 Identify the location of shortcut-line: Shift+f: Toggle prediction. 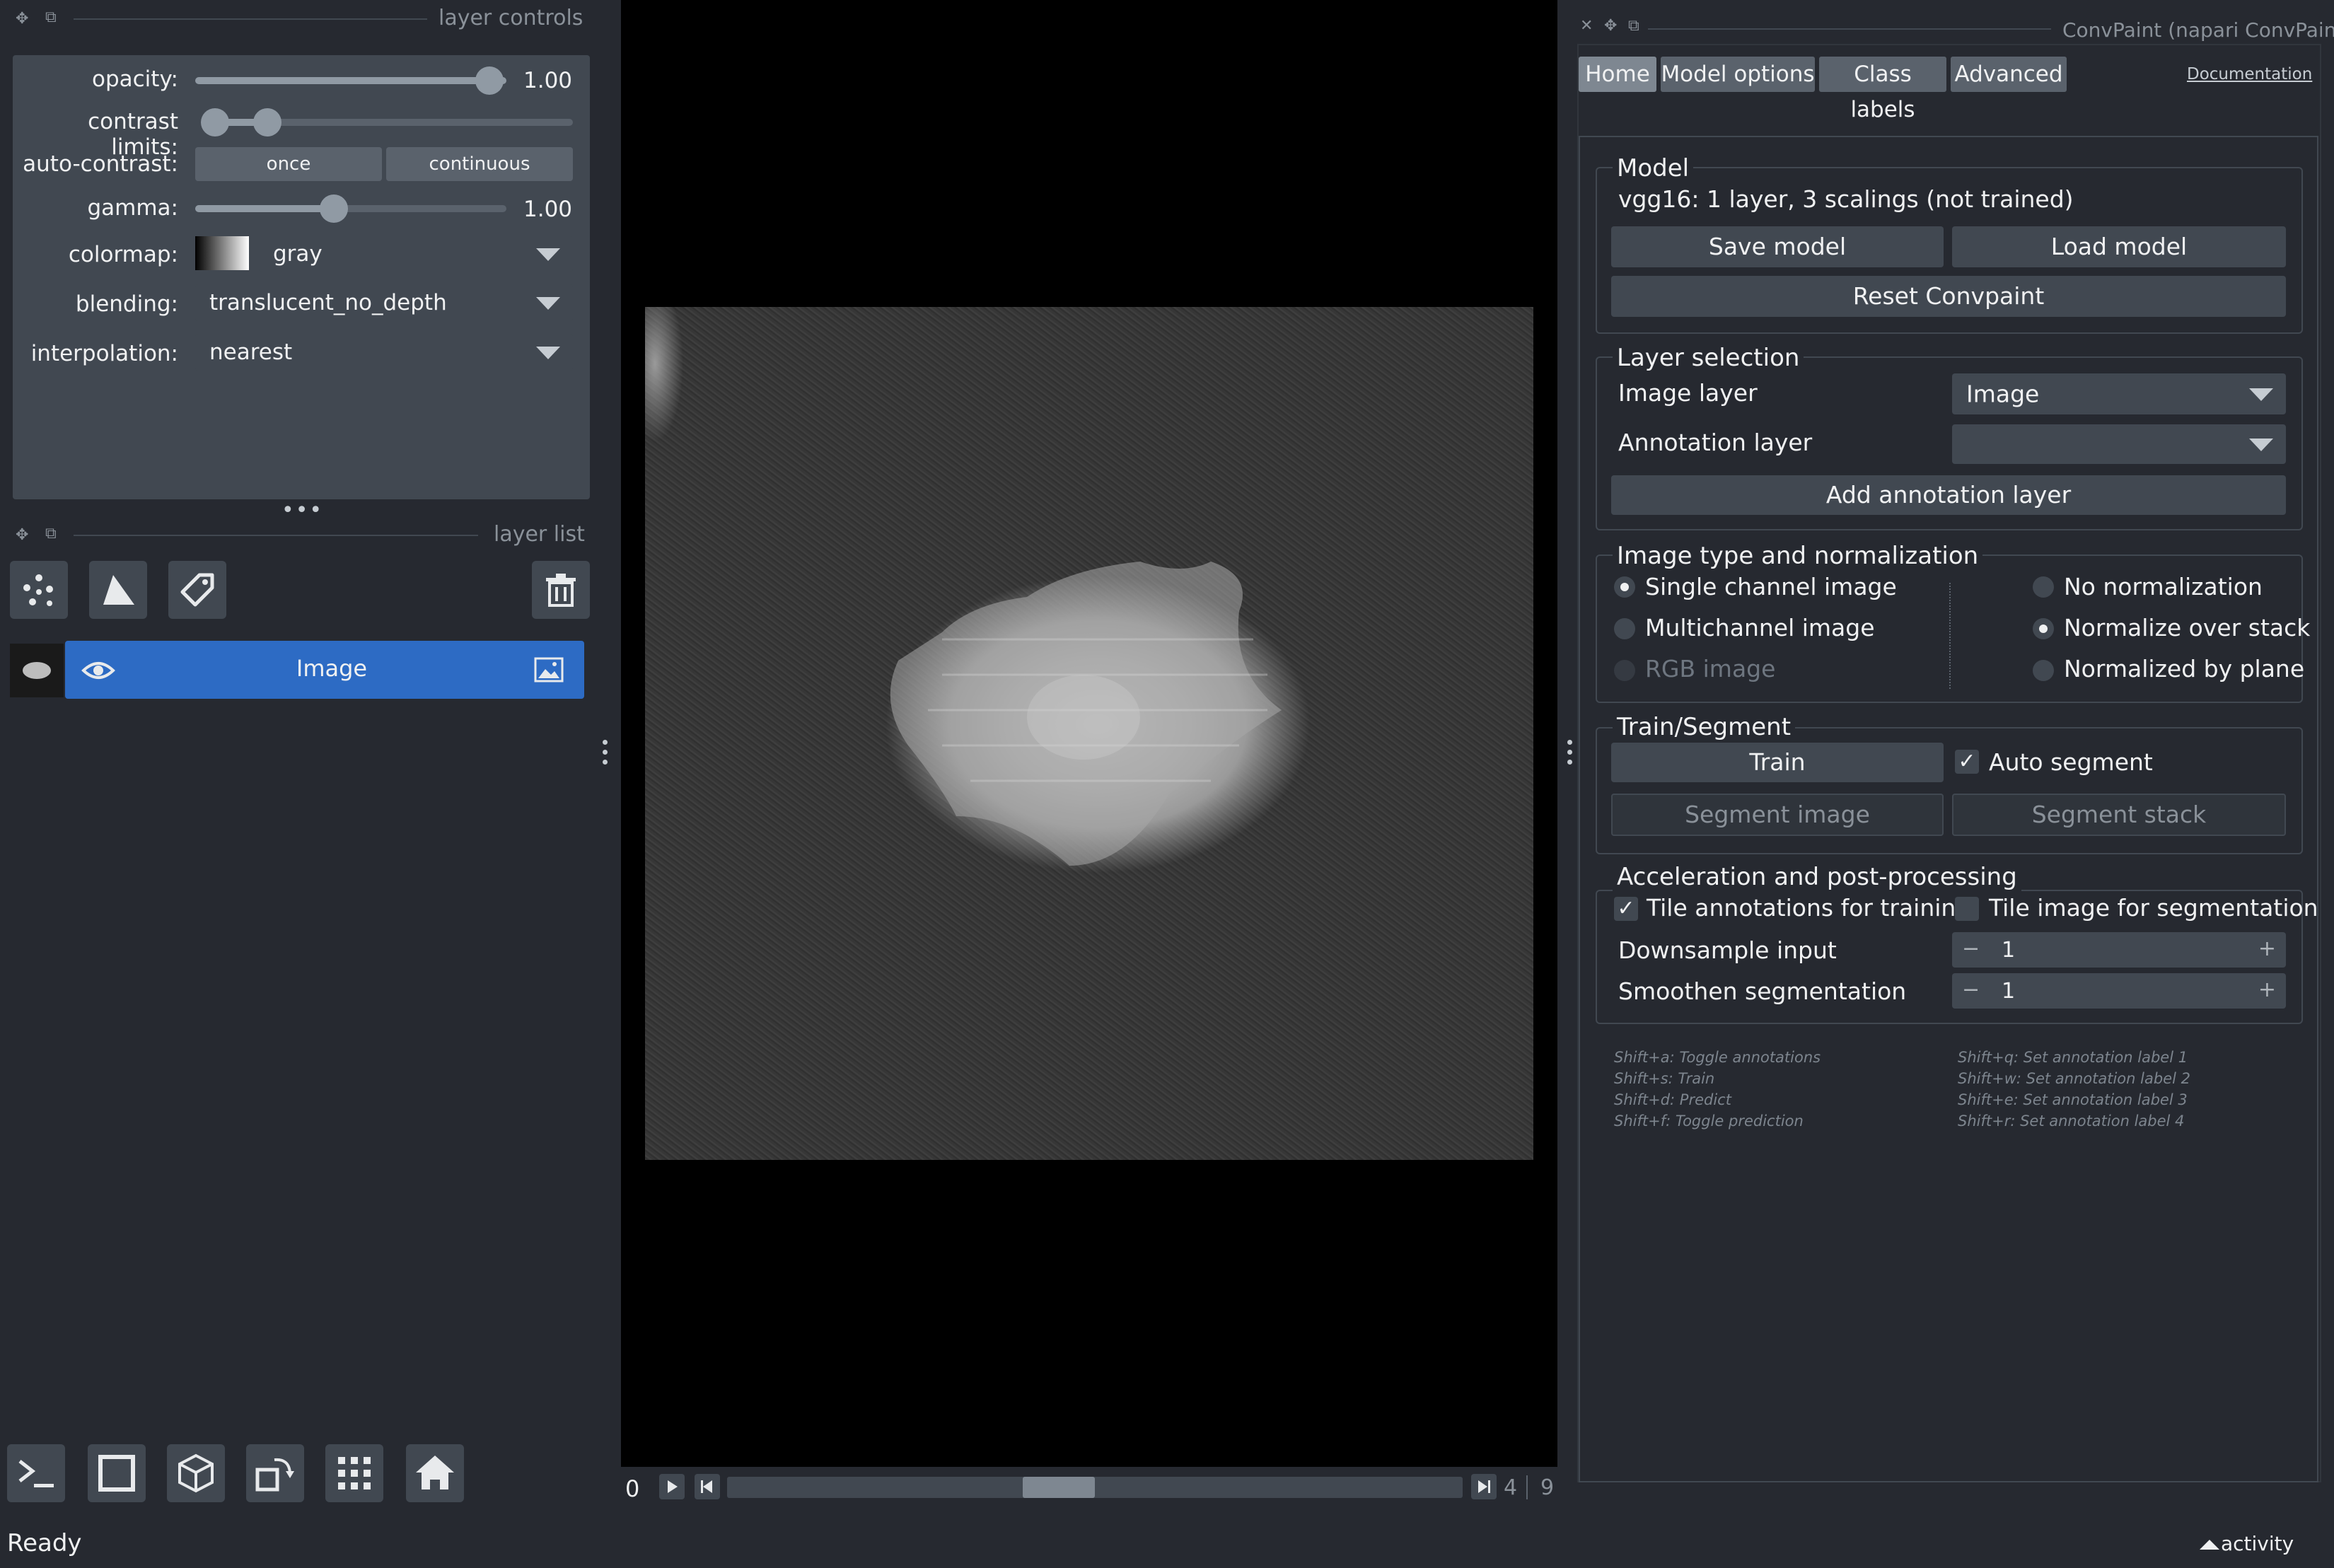
(1709, 1121).